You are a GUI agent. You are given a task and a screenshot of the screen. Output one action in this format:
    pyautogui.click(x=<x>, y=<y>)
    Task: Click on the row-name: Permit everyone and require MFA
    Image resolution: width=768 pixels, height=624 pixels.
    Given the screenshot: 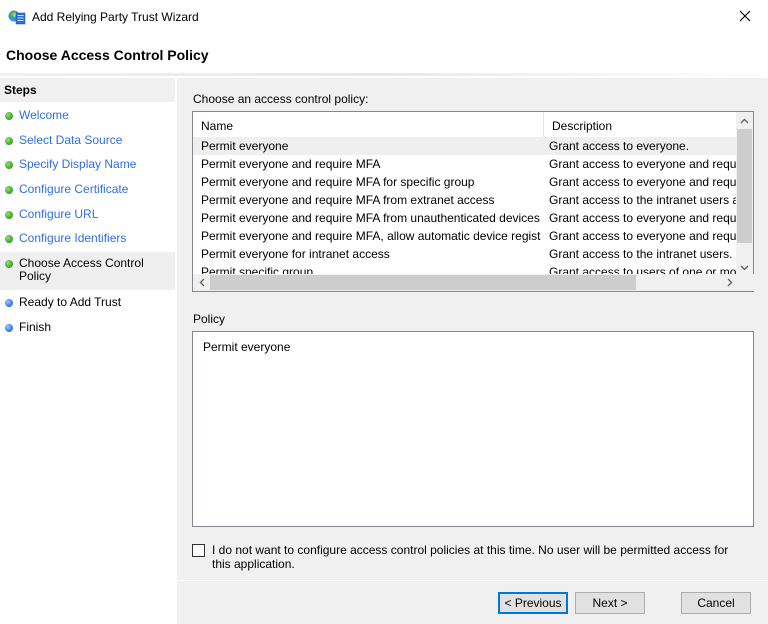 What is the action you would take?
    pyautogui.click(x=291, y=164)
    